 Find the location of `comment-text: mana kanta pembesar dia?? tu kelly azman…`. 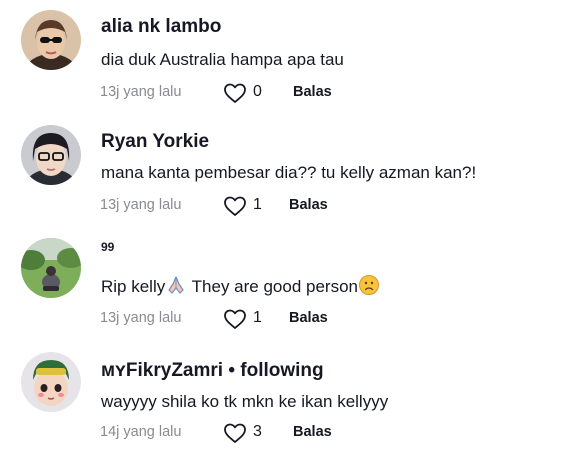

comment-text: mana kanta pembesar dia?? tu kelly azman… is located at coordinates (289, 172).